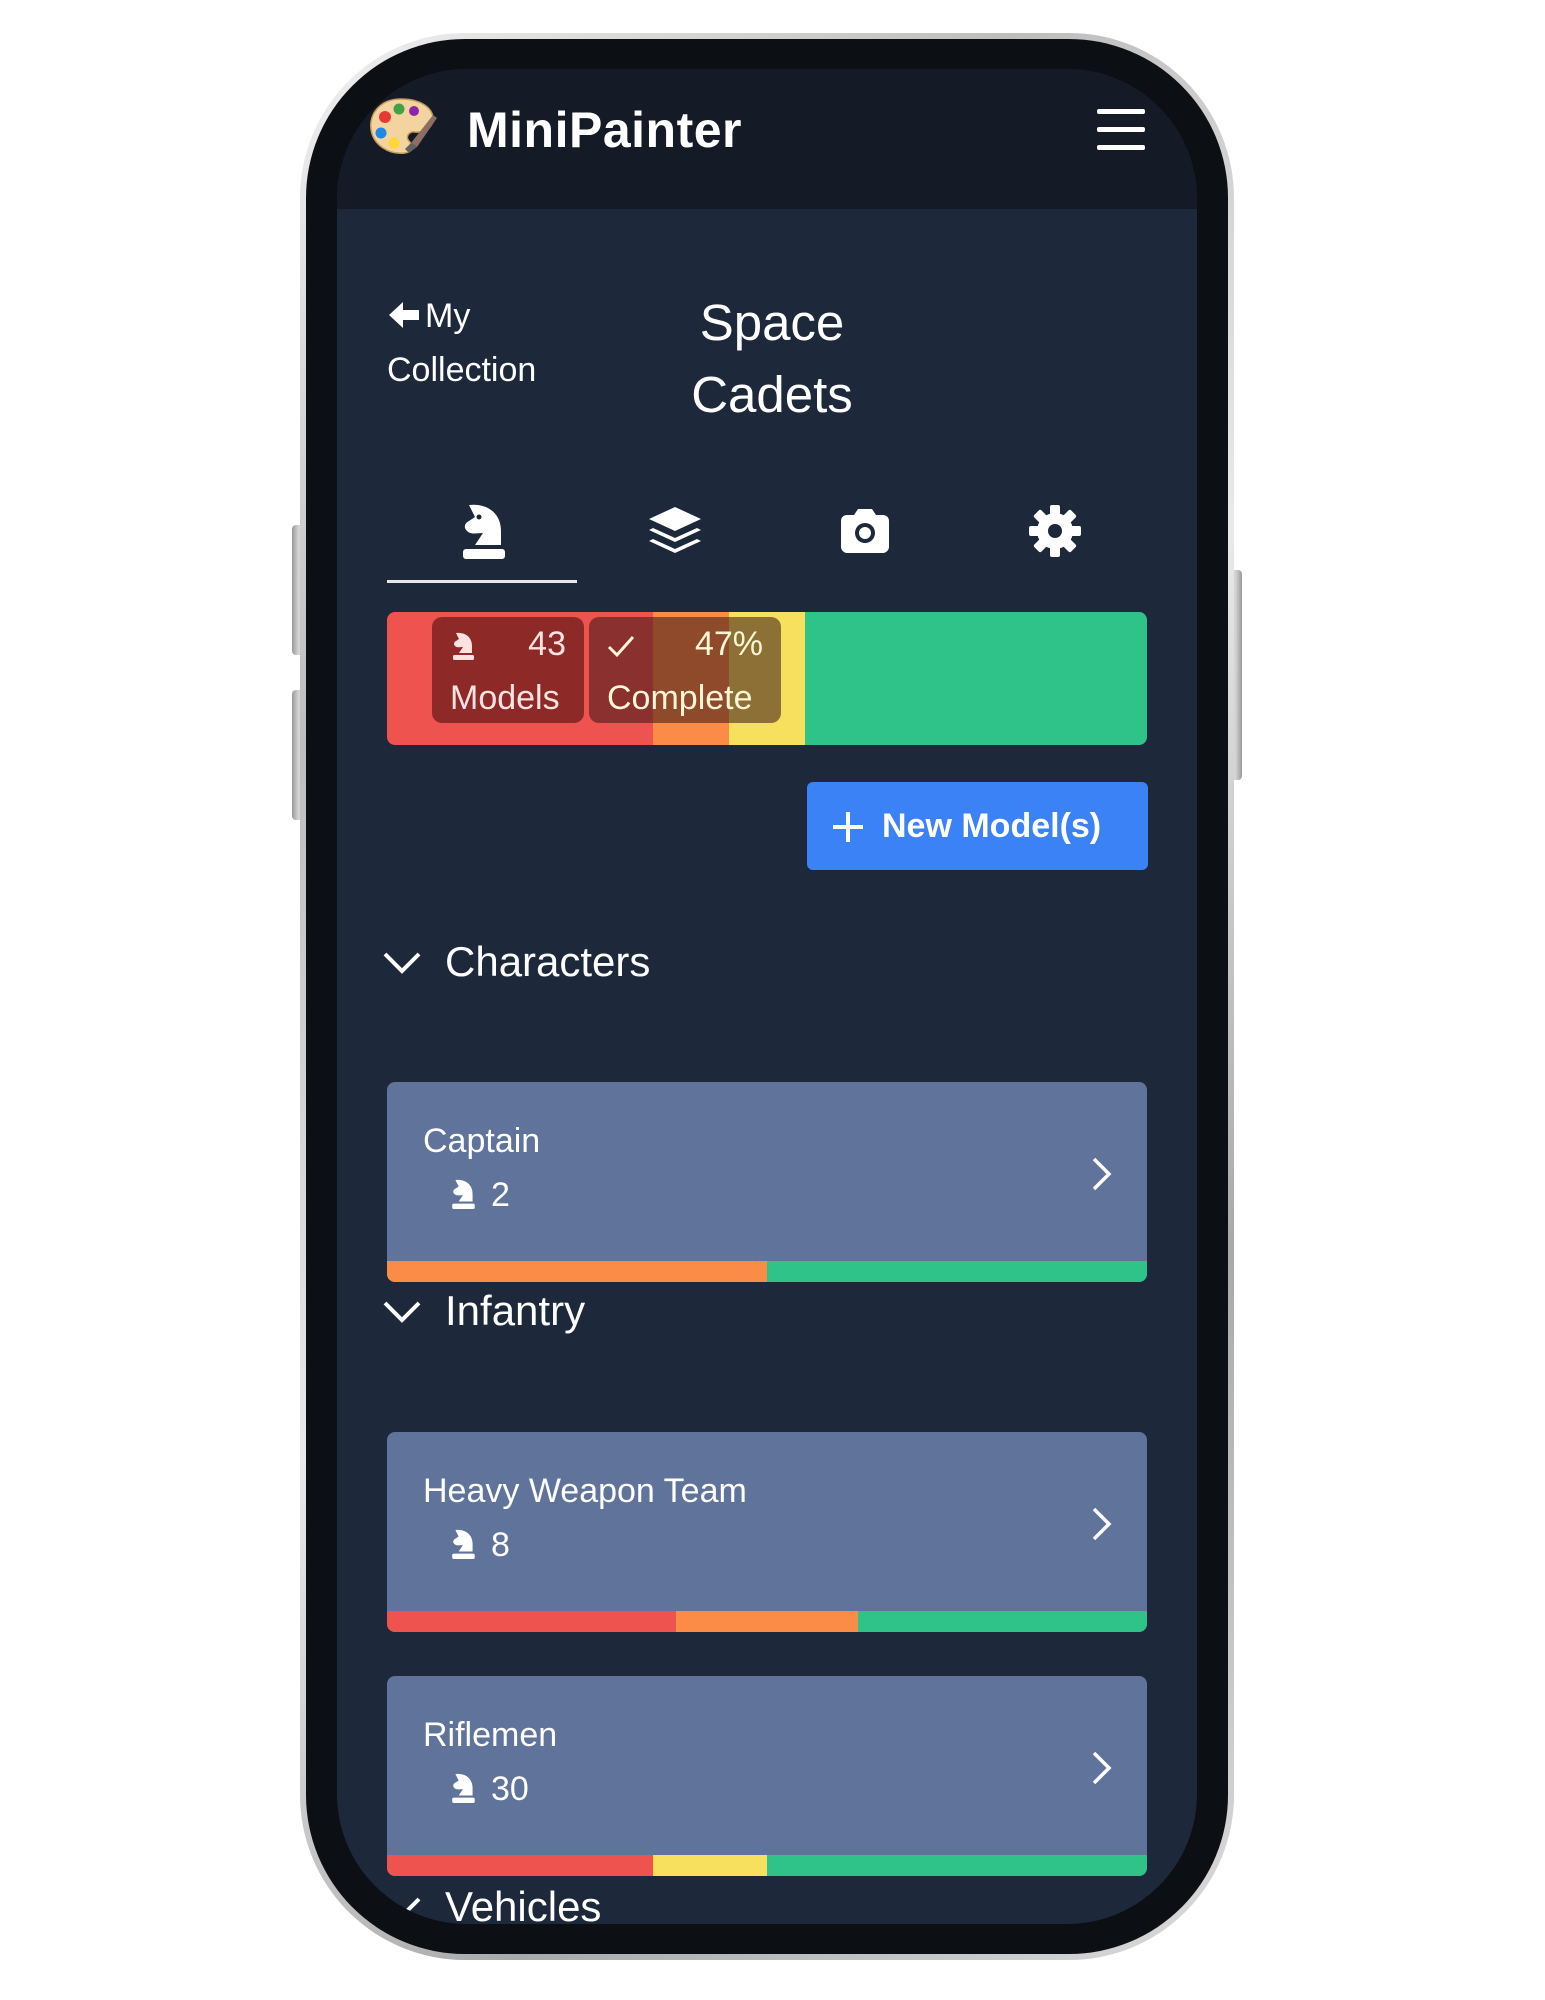  Describe the element at coordinates (482, 343) in the screenshot. I see `back-to-collection-link: My Collection` at that location.